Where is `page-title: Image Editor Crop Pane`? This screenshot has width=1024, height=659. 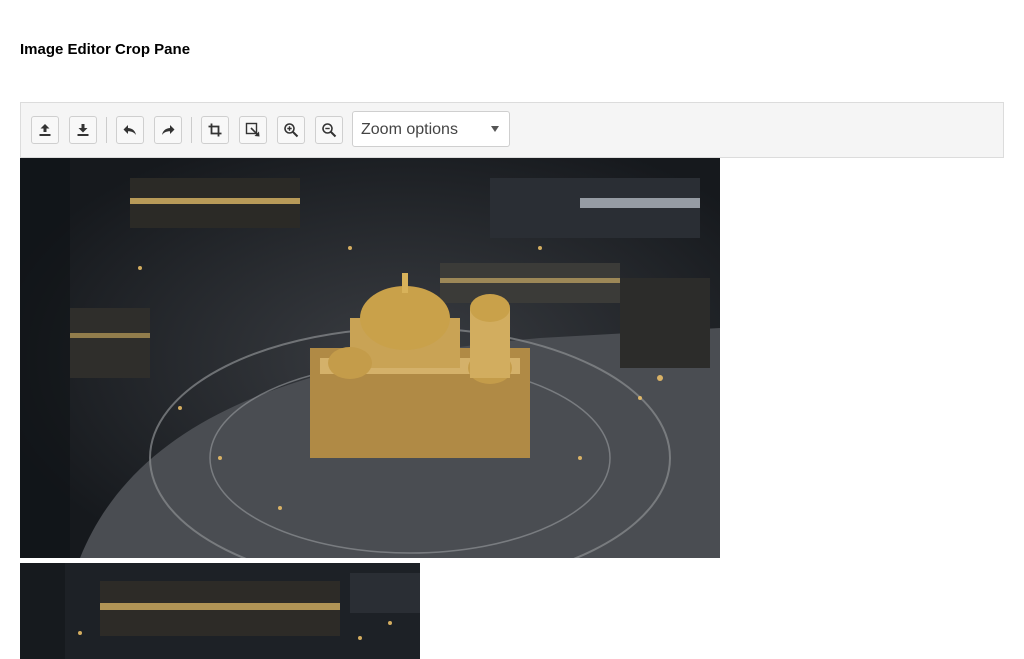
page-title: Image Editor Crop Pane is located at coordinates (105, 49).